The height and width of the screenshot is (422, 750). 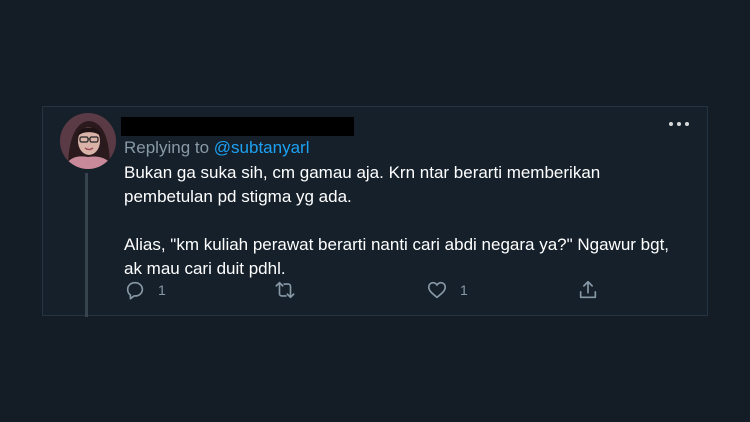 I want to click on share-button, so click(x=588, y=290).